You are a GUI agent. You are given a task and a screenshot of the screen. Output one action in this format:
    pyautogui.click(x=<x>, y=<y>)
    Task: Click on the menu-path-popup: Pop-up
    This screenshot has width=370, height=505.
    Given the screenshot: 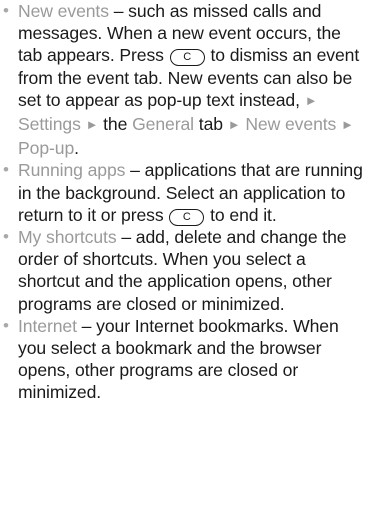 What is the action you would take?
    pyautogui.click(x=46, y=148)
    